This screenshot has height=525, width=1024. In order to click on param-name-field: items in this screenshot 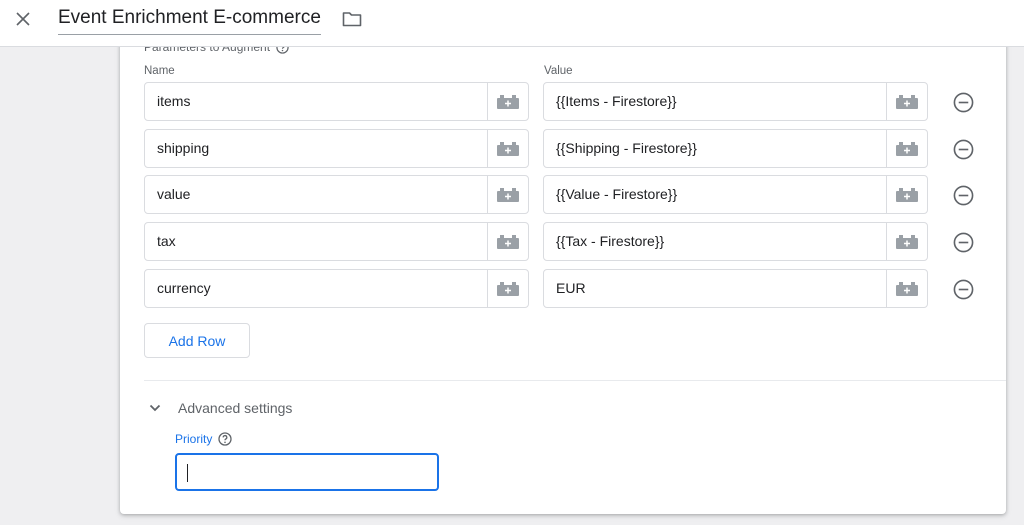, I will do `click(336, 101)`.